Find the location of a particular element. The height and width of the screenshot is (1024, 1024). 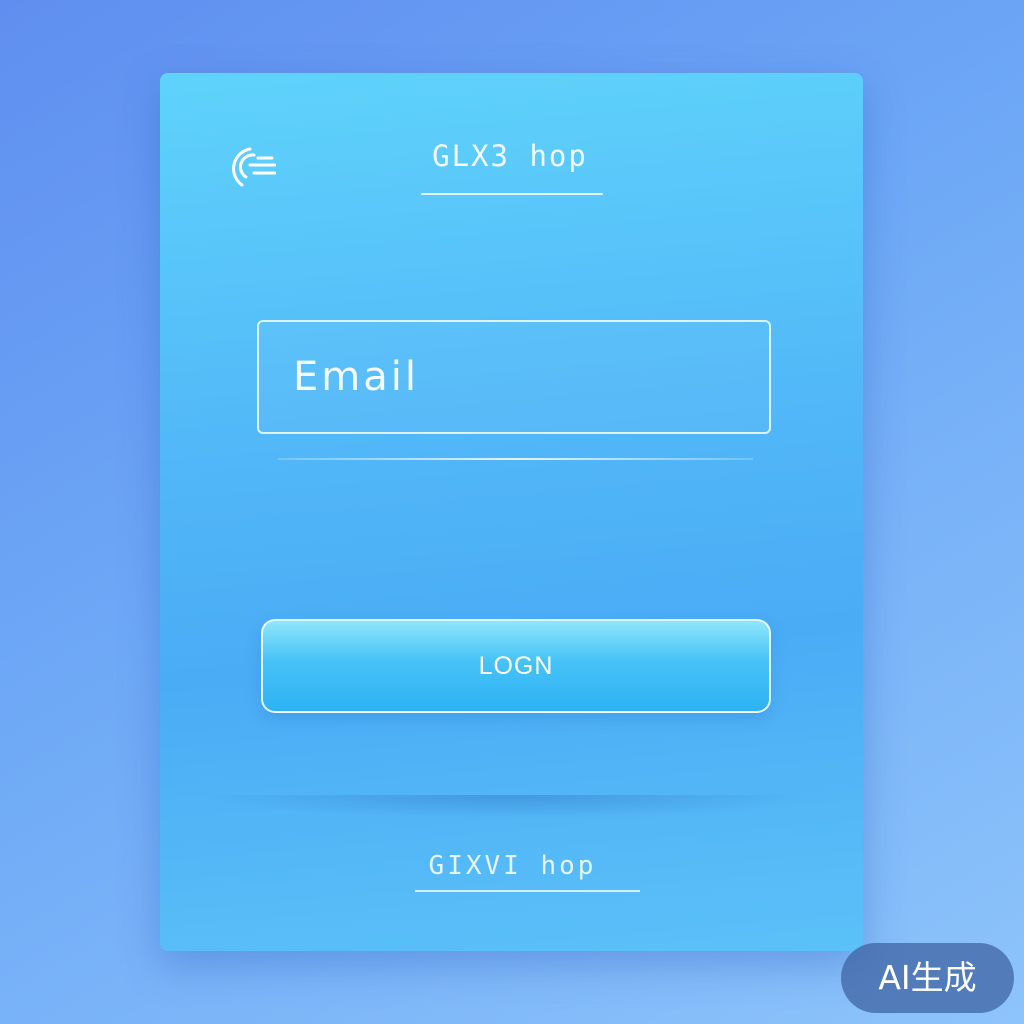

divider is located at coordinates (515, 459).